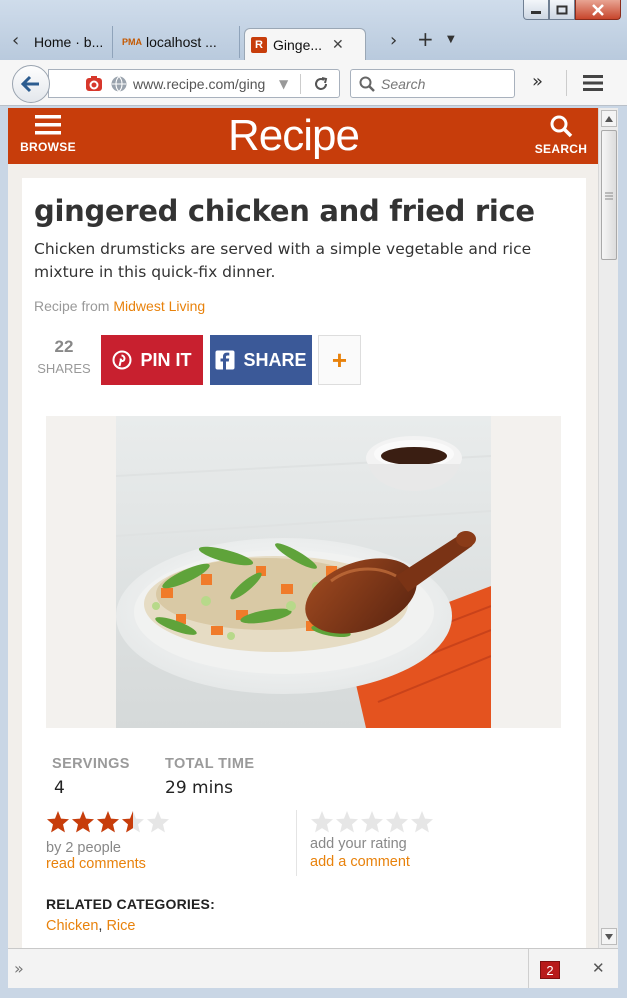 This screenshot has width=627, height=998. I want to click on url-dropdown-icon: ▼, so click(283, 84).